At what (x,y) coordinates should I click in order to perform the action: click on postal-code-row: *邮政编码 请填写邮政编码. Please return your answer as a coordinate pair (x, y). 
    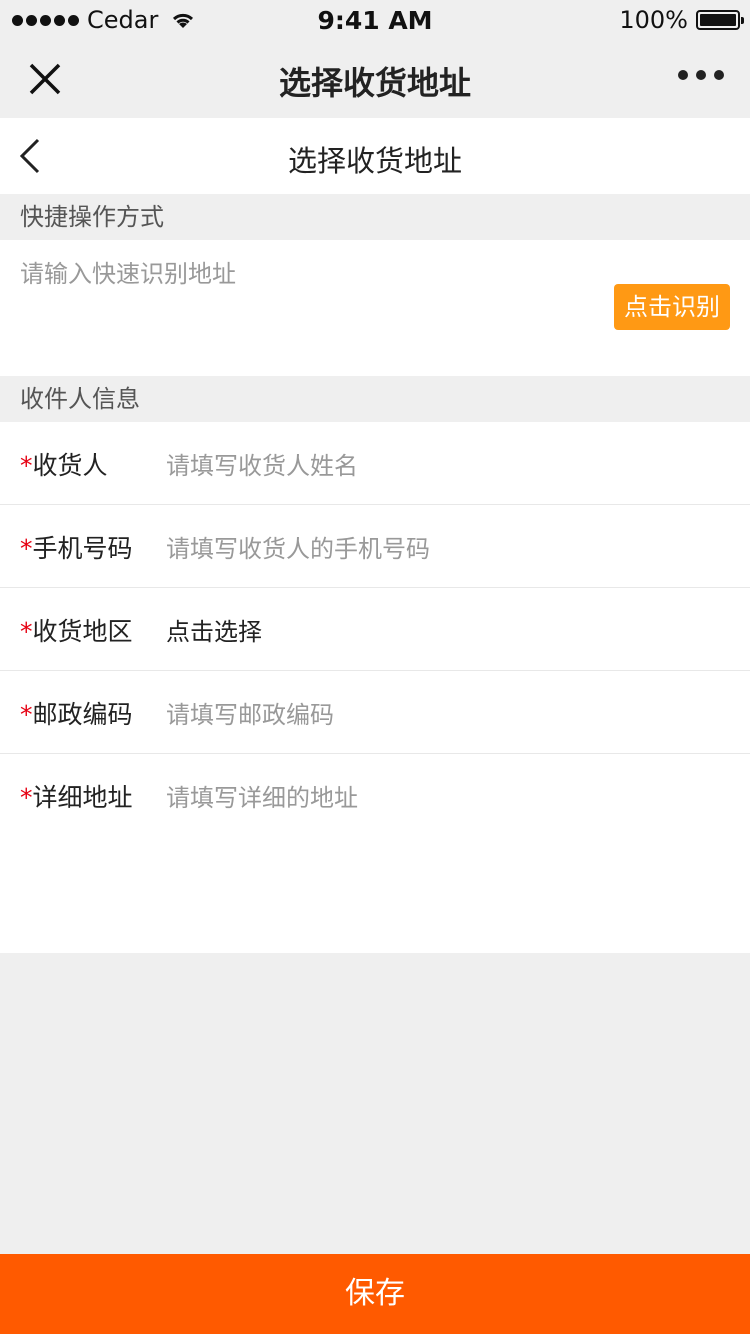
    Looking at the image, I should click on (375, 712).